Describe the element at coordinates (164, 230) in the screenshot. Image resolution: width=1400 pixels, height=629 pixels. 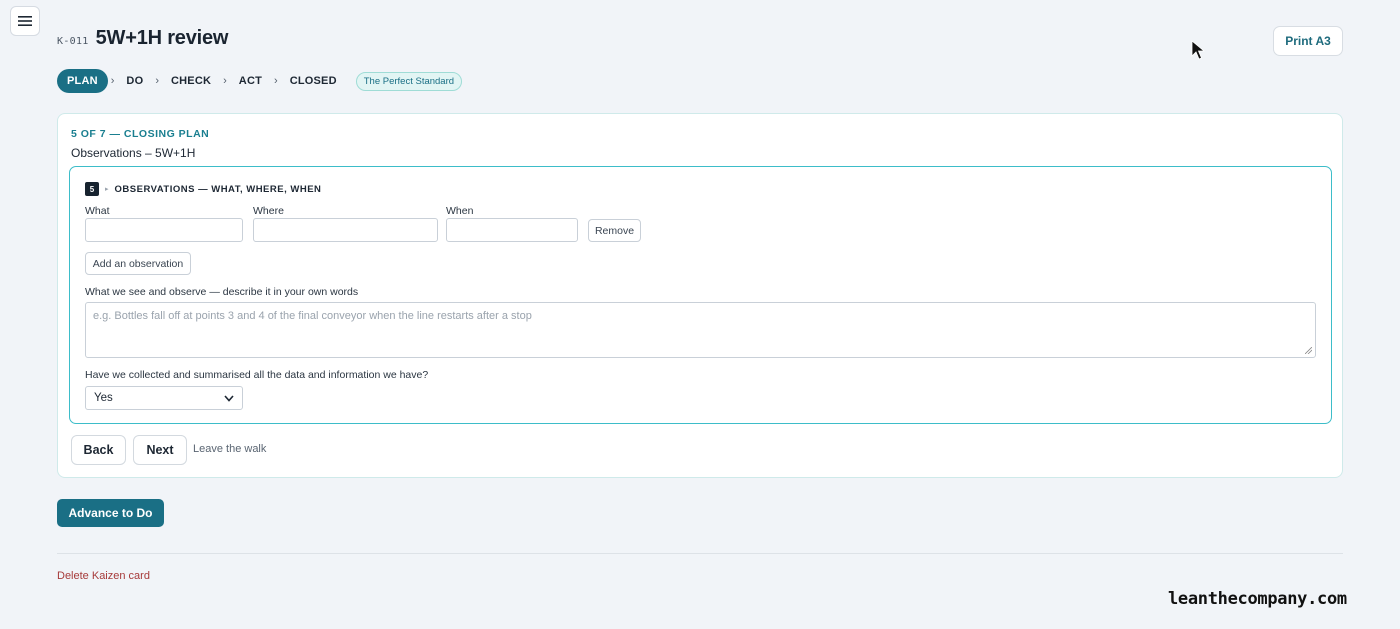
I see `what-input` at that location.